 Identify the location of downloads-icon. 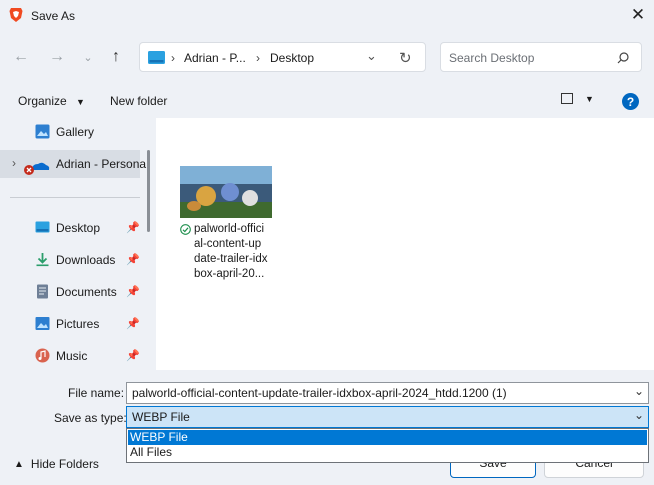
(42, 260).